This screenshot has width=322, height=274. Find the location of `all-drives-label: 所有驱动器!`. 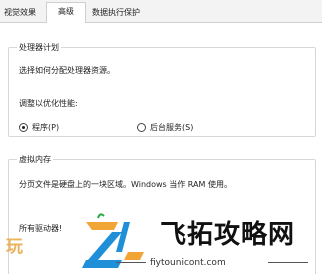

all-drives-label: 所有驱动器! is located at coordinates (41, 228).